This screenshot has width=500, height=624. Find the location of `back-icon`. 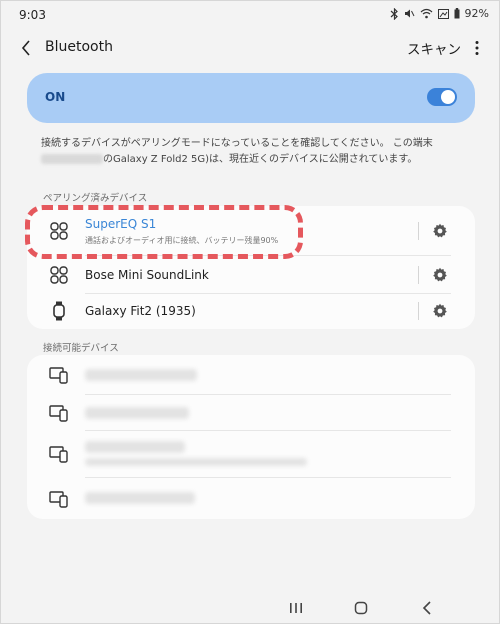

back-icon is located at coordinates (426, 608).